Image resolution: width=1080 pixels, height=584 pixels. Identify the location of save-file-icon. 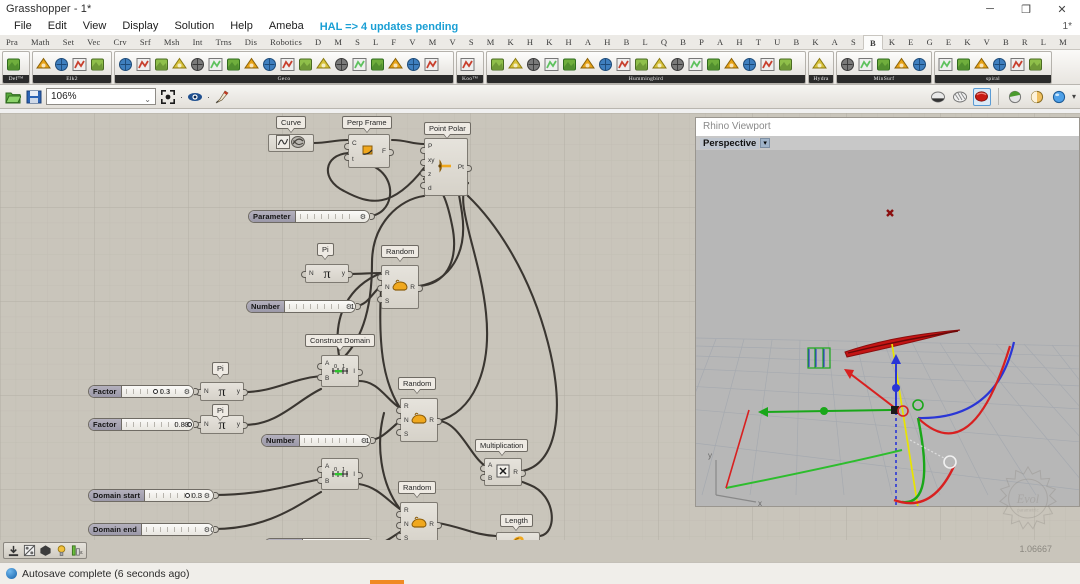
(34, 97).